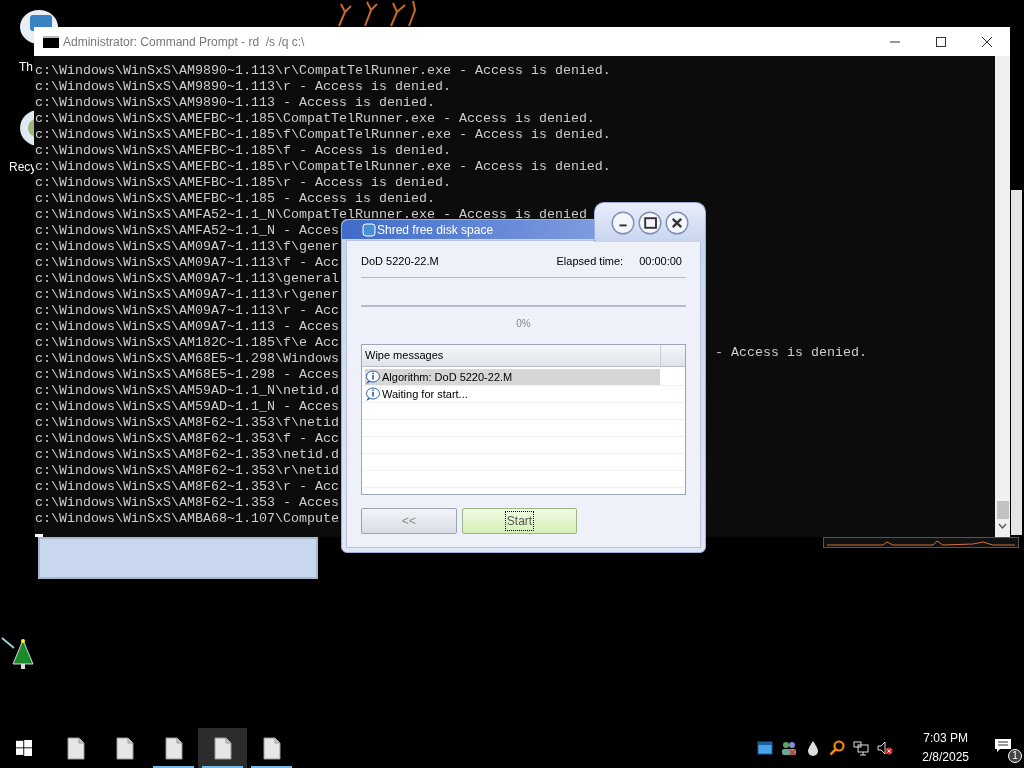  I want to click on christmas-tree-icon, so click(17, 654).